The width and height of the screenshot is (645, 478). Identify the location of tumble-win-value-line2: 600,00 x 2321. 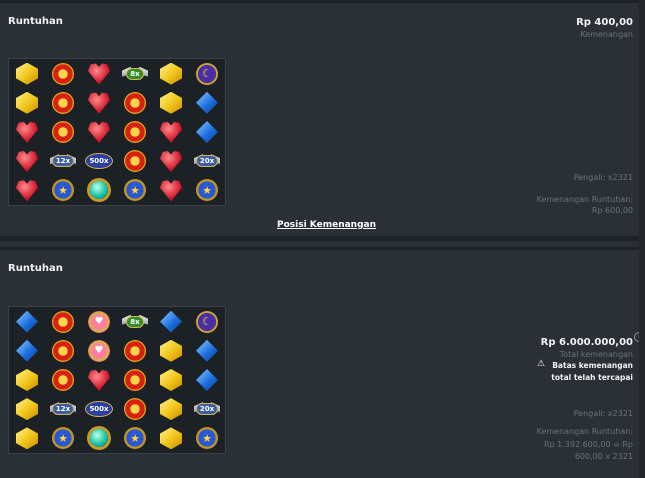
(603, 456).